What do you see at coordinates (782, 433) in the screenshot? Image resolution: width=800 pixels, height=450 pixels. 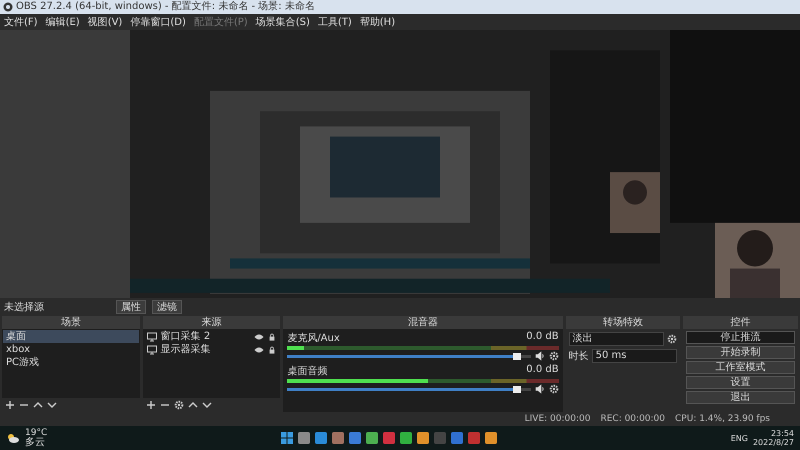 I see `clock-time: 23:54` at bounding box center [782, 433].